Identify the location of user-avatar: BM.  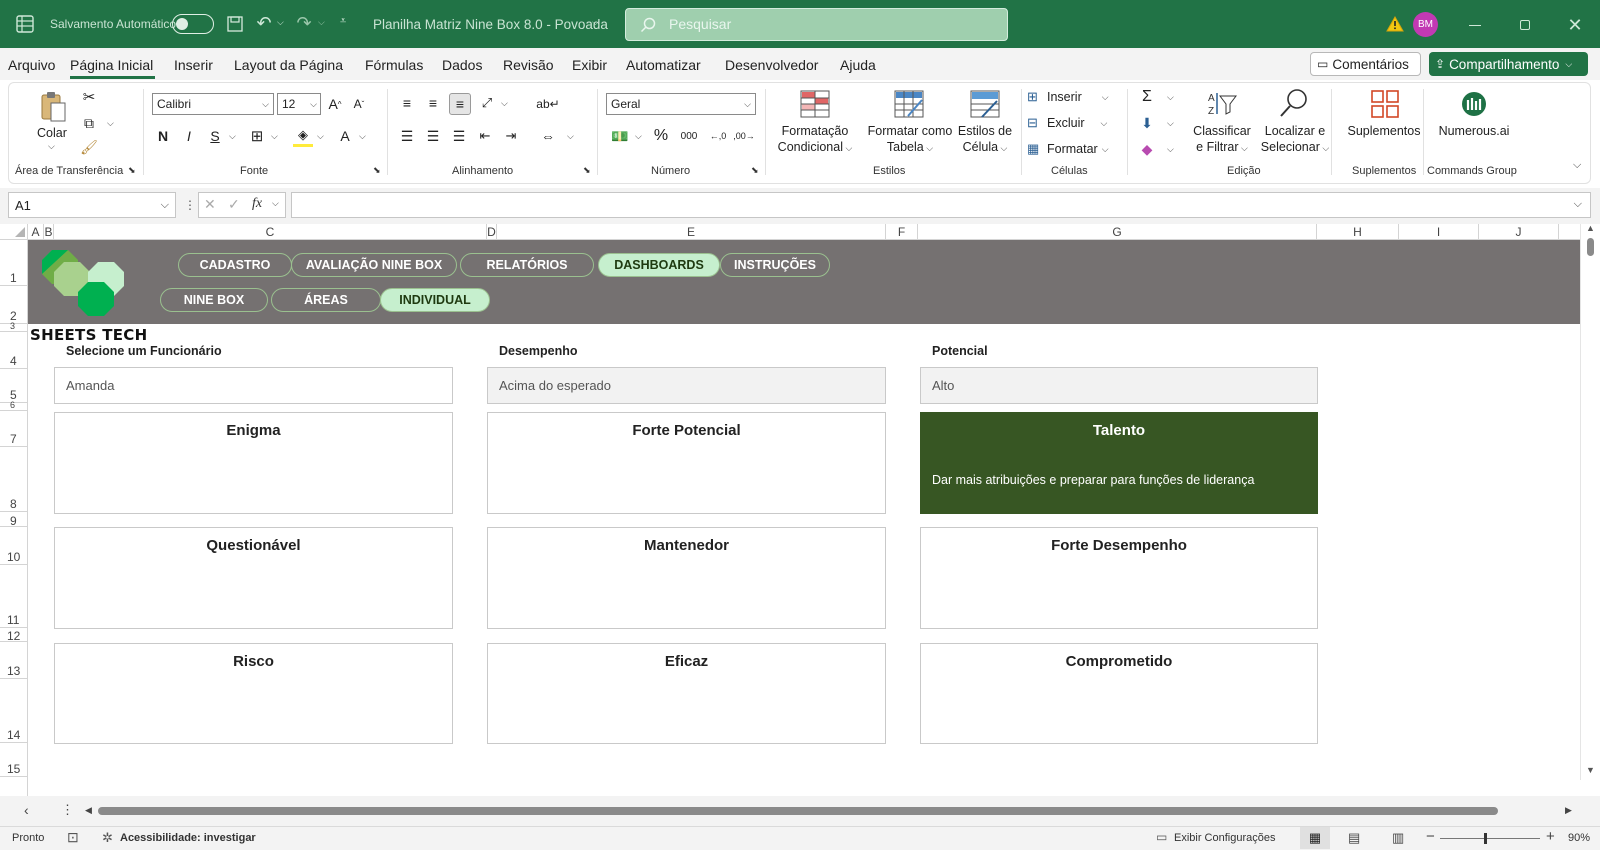
(1425, 24).